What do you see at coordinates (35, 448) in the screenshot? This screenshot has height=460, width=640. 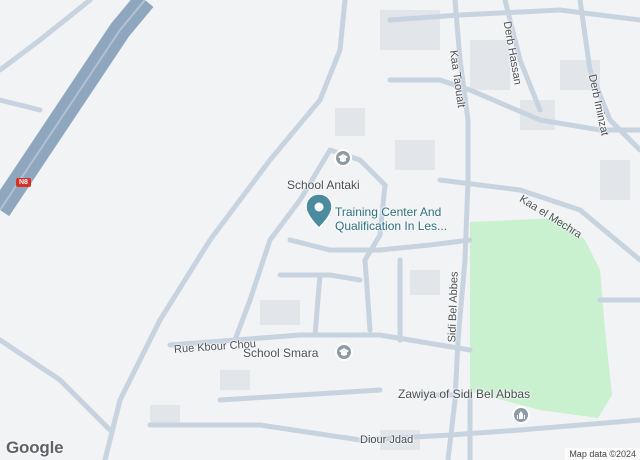 I see `google-logo: Google` at bounding box center [35, 448].